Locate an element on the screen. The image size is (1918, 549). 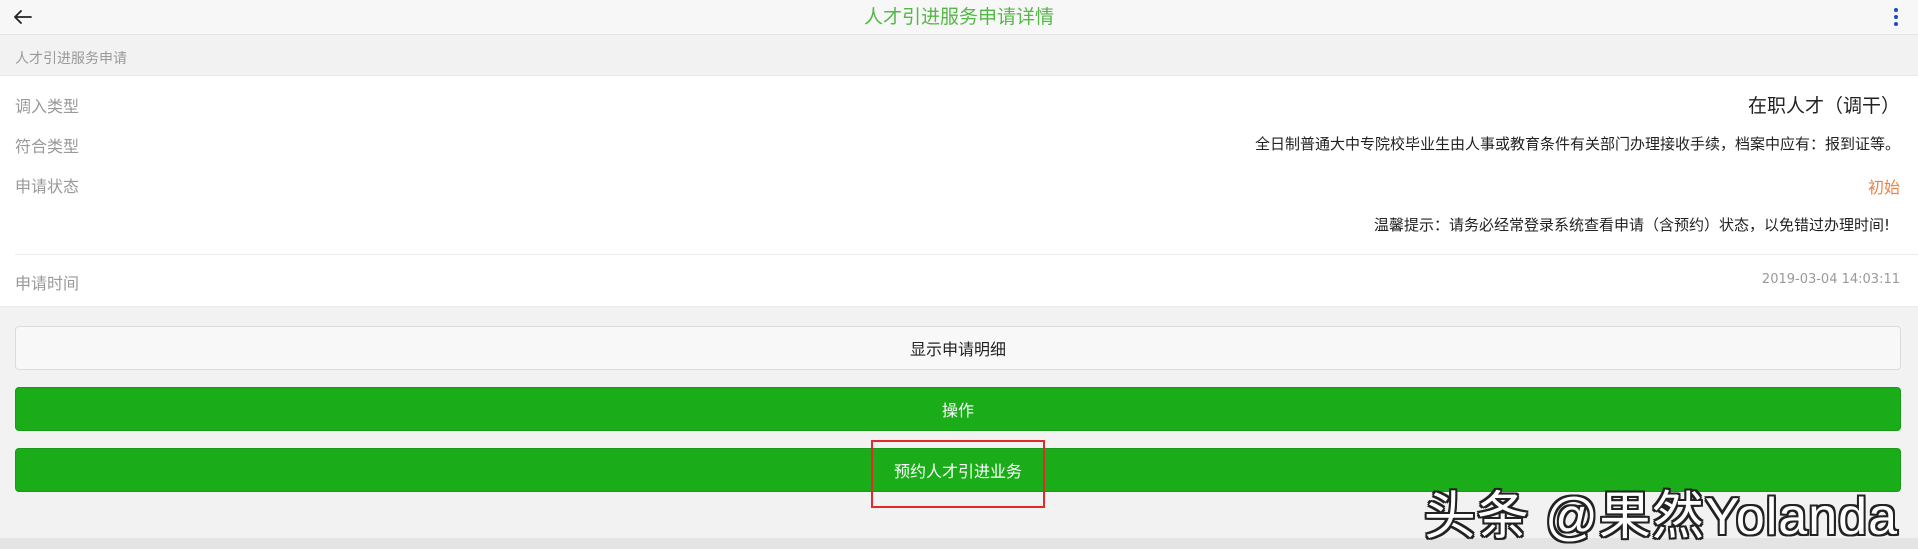
more-vertical-icon is located at coordinates (1896, 10).